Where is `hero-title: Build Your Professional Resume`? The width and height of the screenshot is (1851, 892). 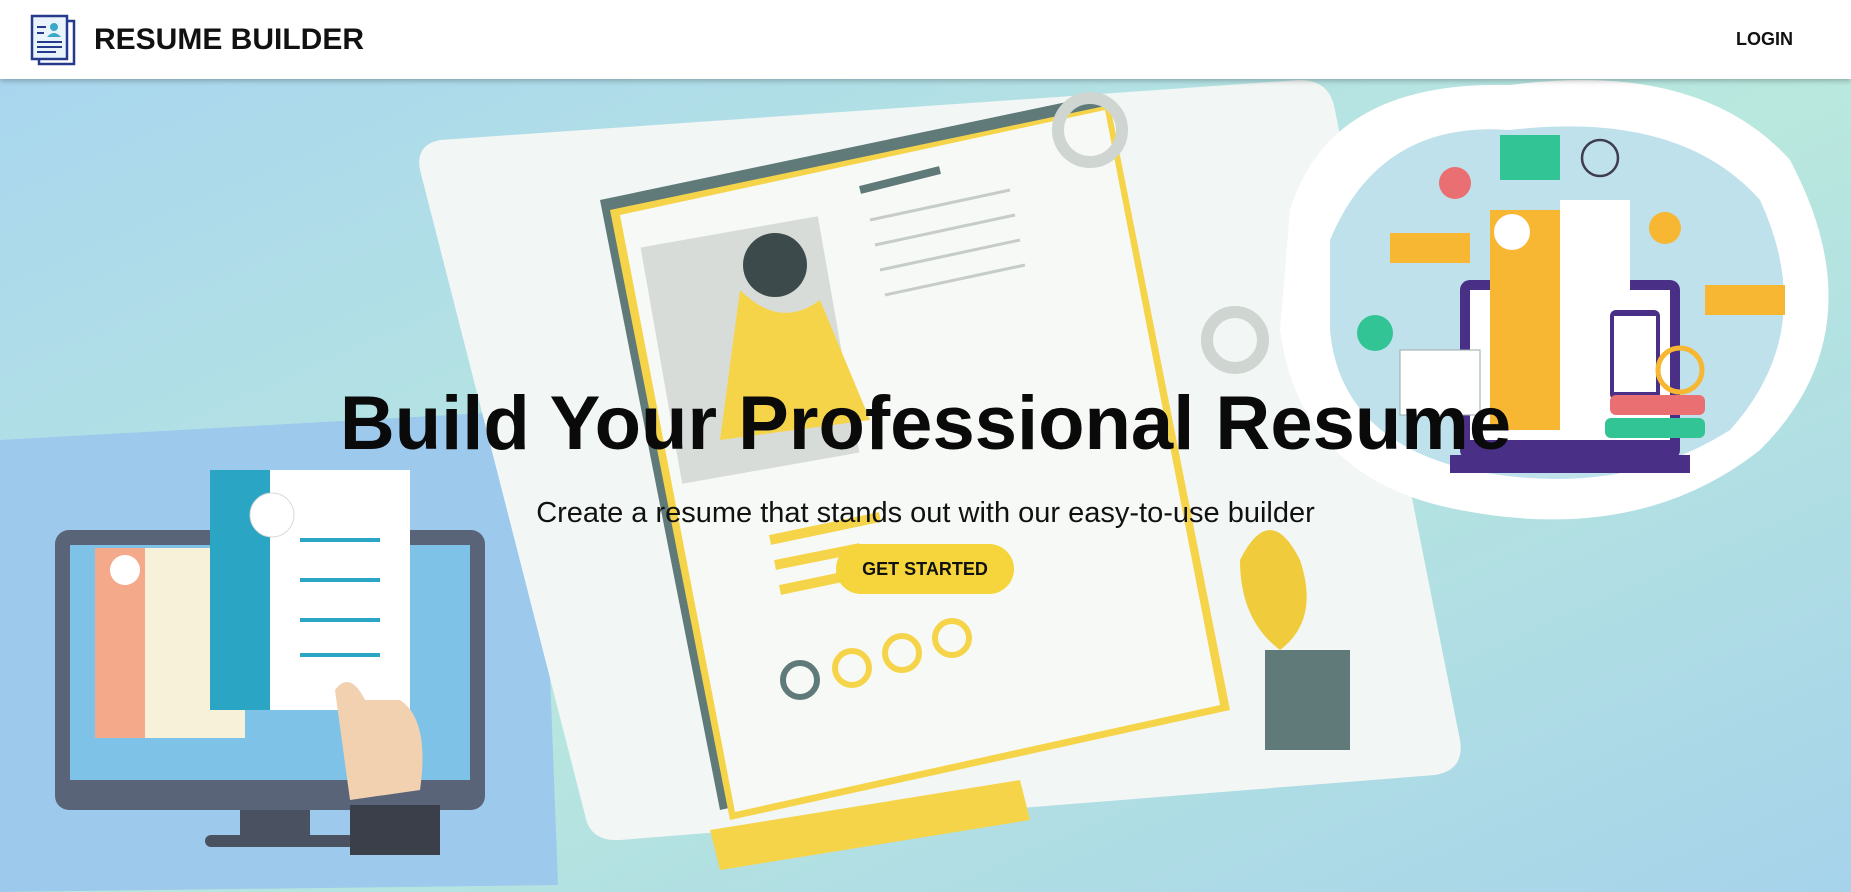 hero-title: Build Your Professional Resume is located at coordinates (925, 423).